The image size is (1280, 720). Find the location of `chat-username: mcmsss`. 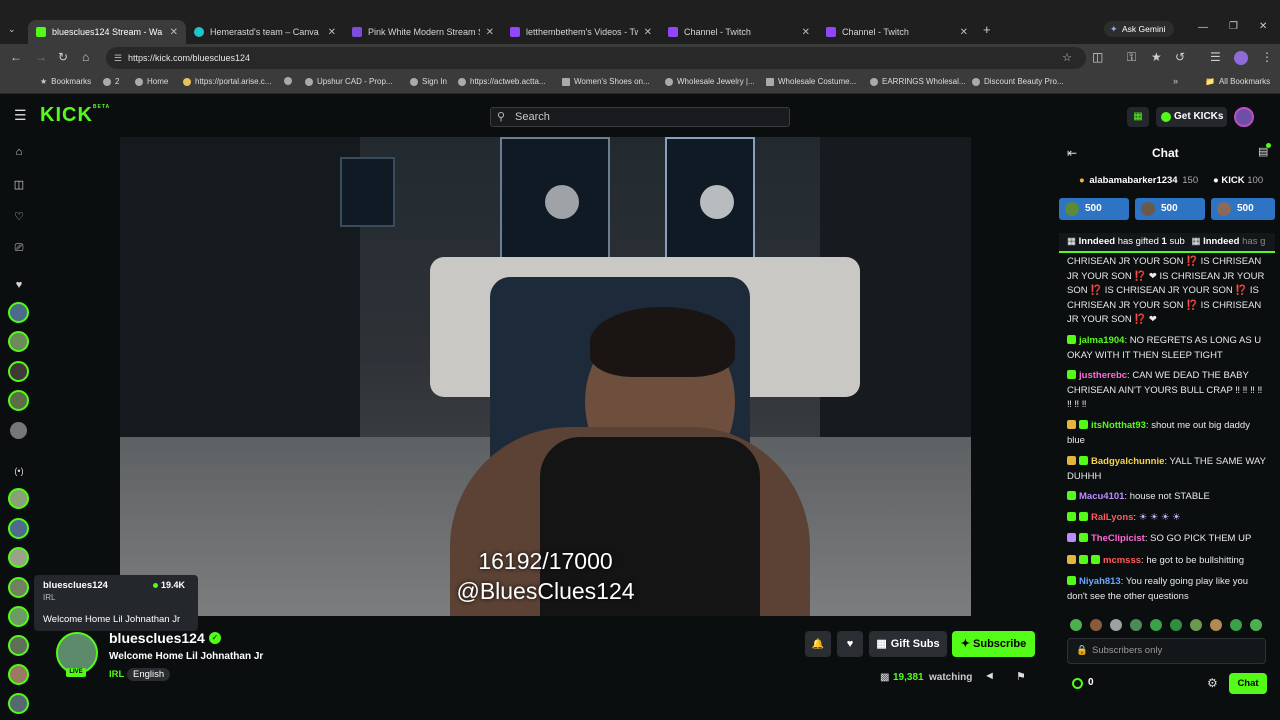

chat-username: mcmsss is located at coordinates (1122, 560).